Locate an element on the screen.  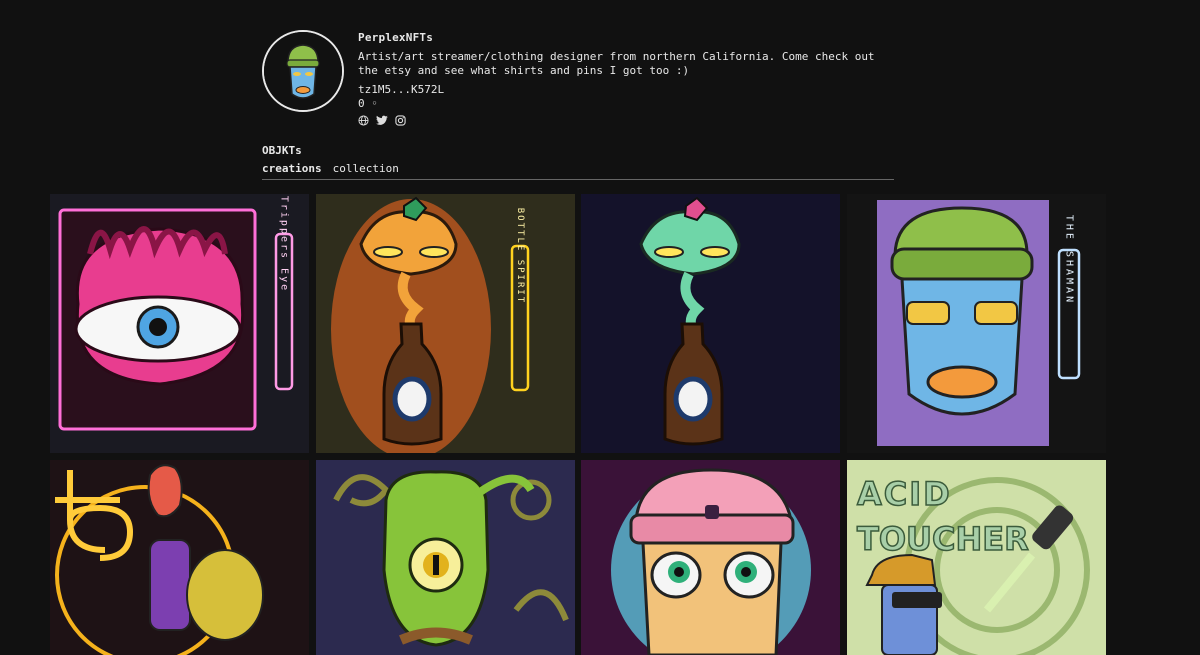
neon-sign-text: THE SHAMAN is located at coordinates (1069, 260).